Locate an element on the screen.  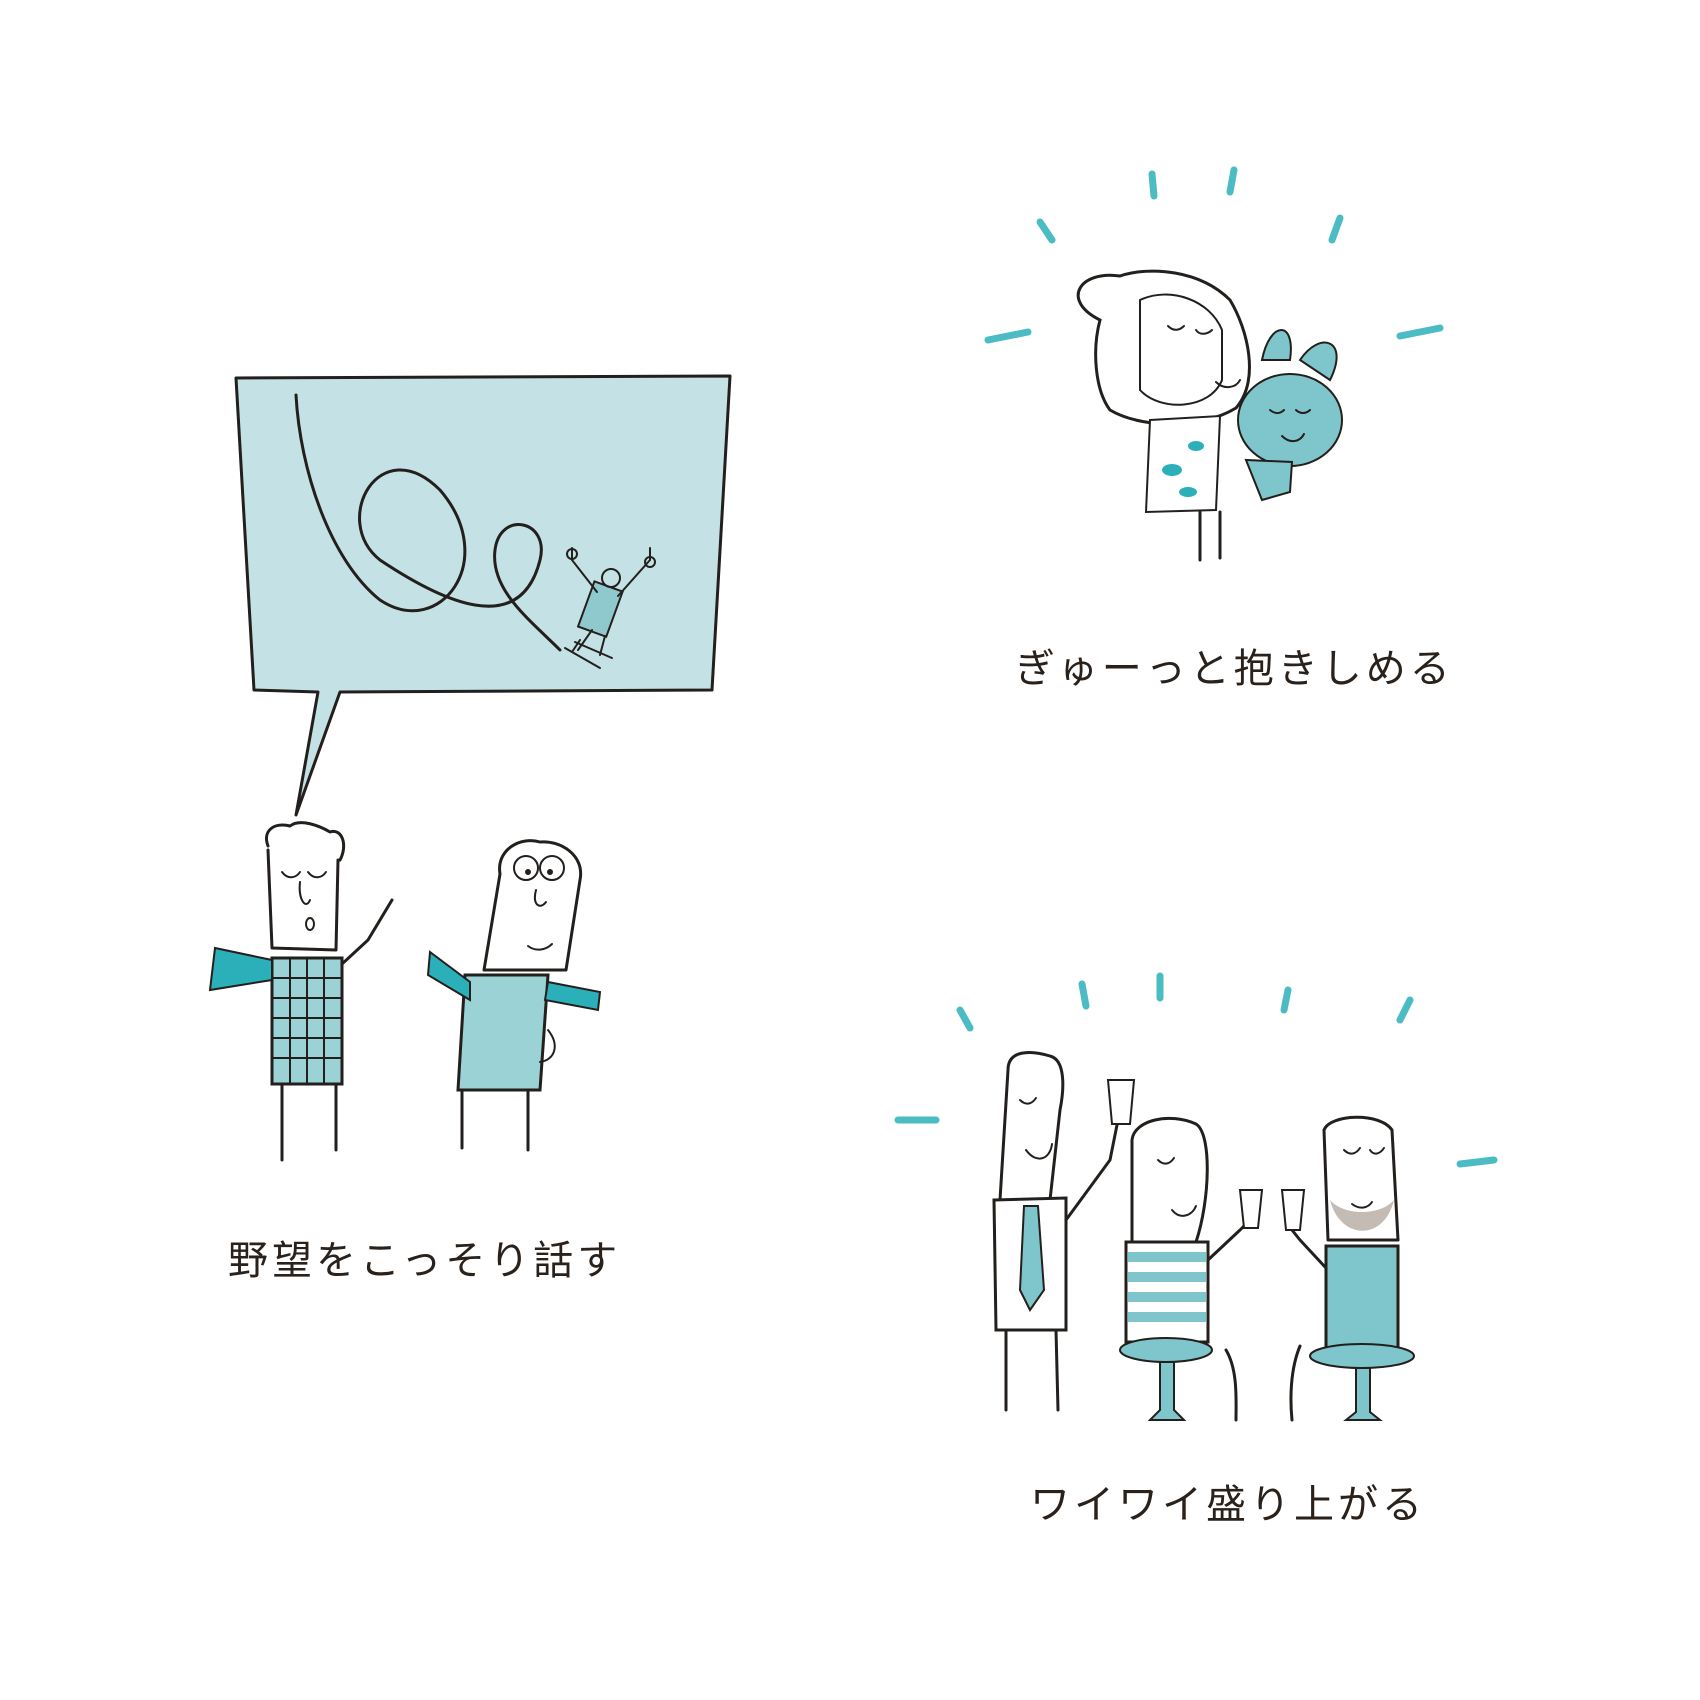
man-with-beard is located at coordinates (1347, 1268).